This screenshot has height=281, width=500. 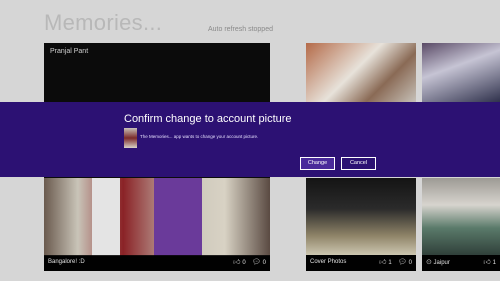 What do you see at coordinates (240, 29) in the screenshot?
I see `refresh-status: Auto refresh stopped` at bounding box center [240, 29].